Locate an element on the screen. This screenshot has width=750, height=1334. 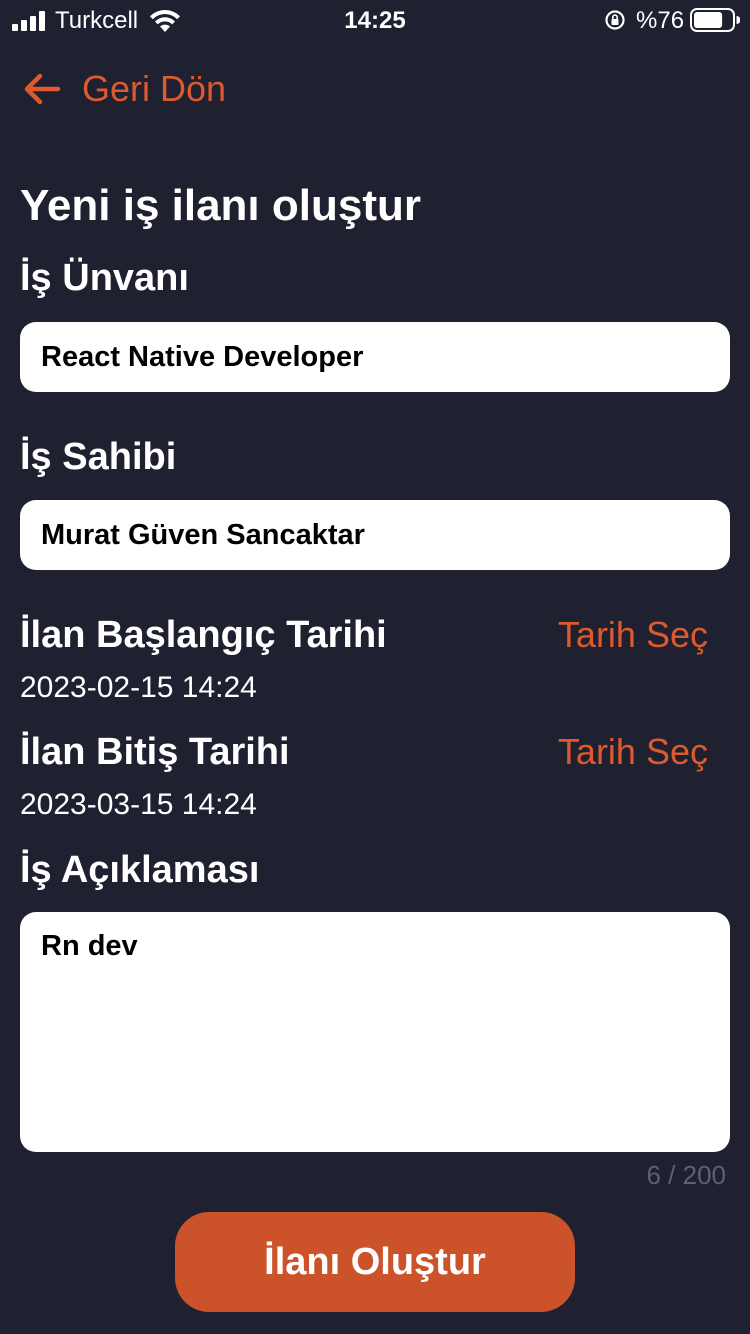
create-listing-button: İlanı Oluştur is located at coordinates (375, 1262).